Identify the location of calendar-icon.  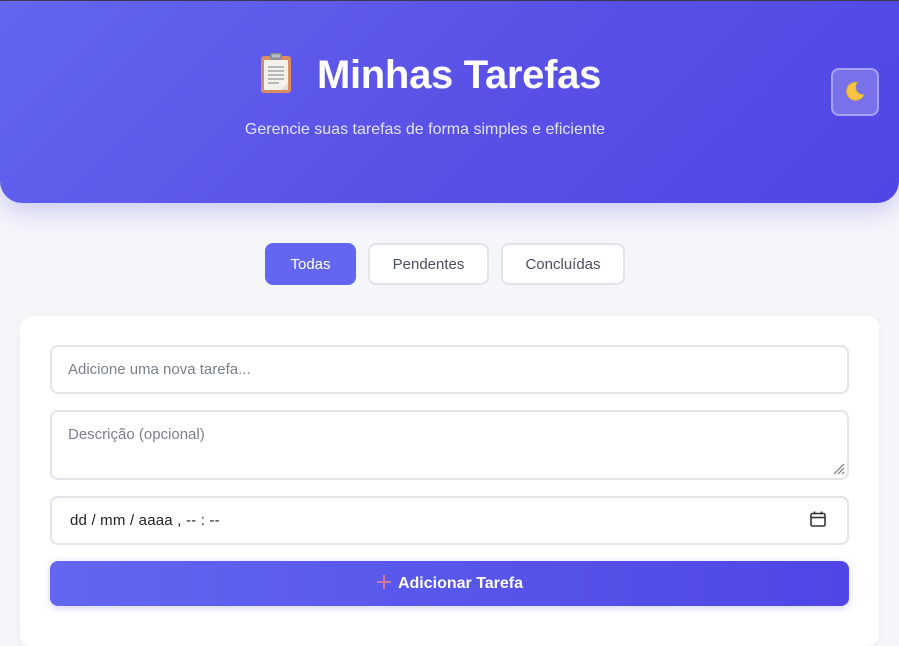
(818, 521).